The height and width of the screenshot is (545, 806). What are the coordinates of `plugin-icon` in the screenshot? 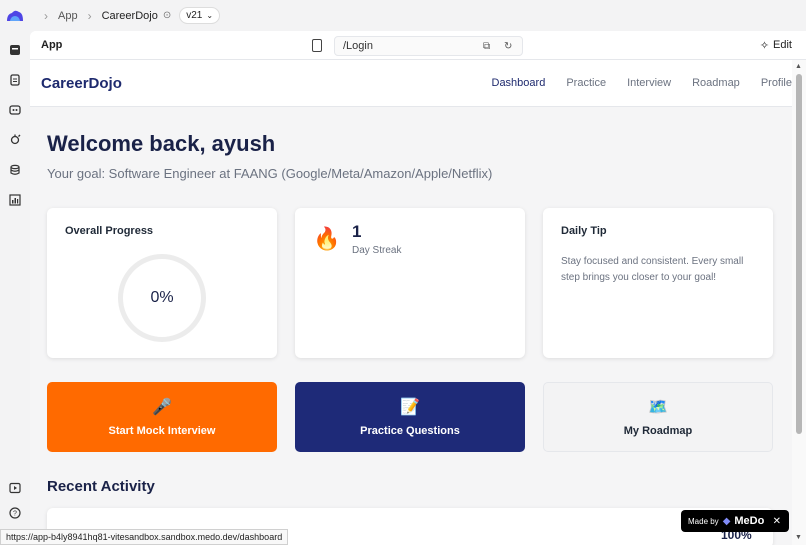 It's located at (15, 140).